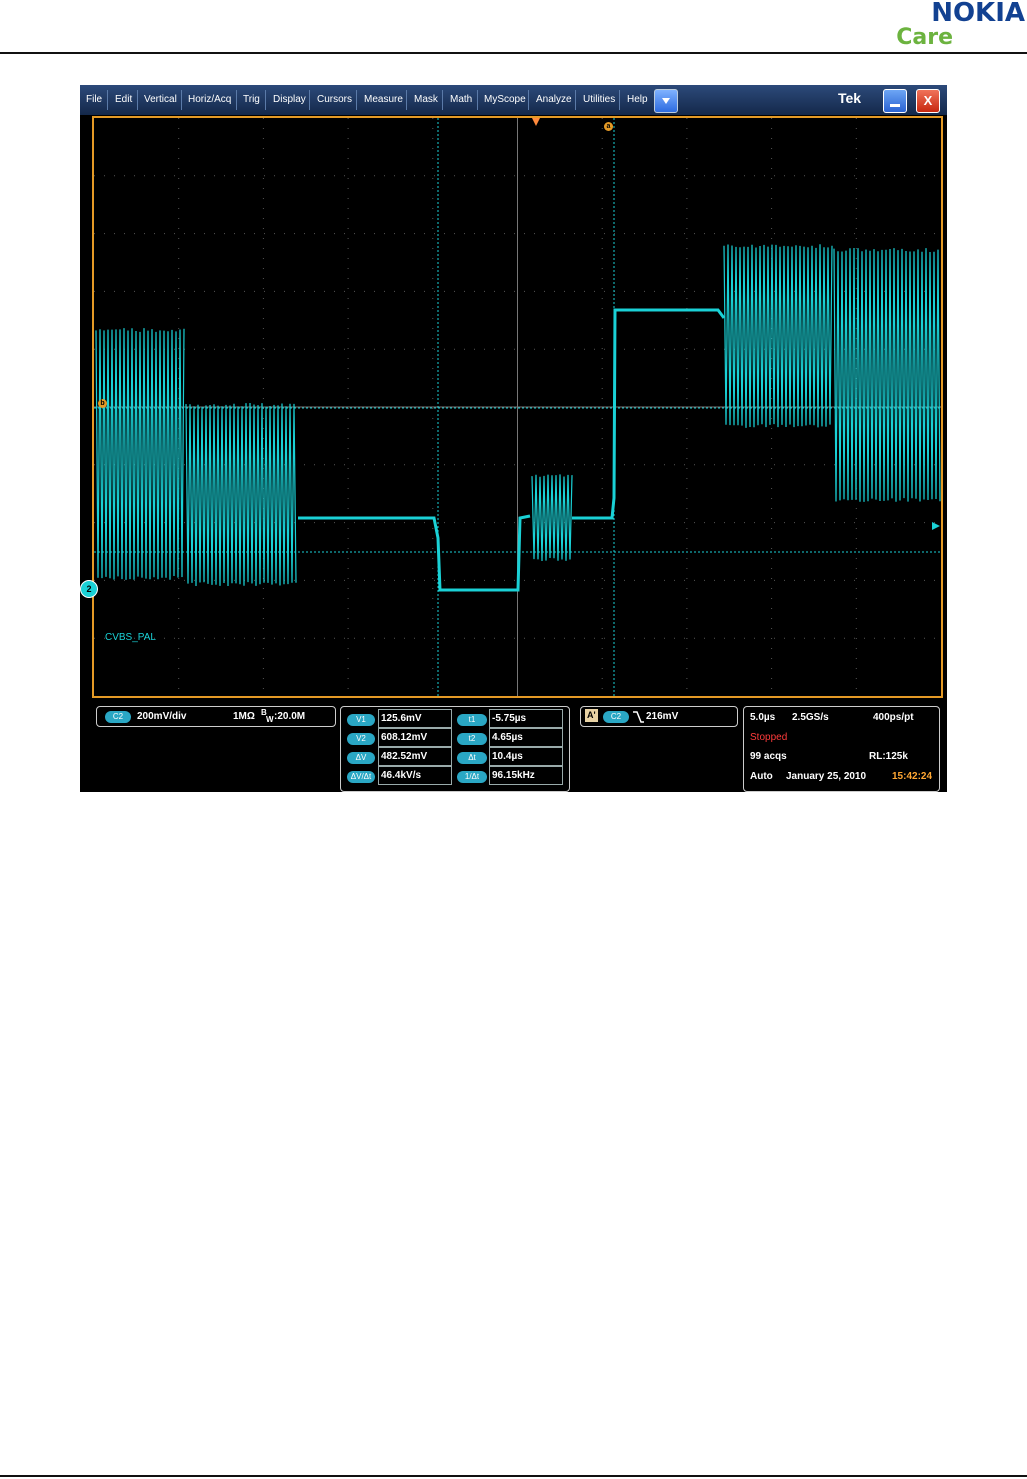 This screenshot has width=1027, height=1479. What do you see at coordinates (513, 1476) in the screenshot?
I see `footer-rule` at bounding box center [513, 1476].